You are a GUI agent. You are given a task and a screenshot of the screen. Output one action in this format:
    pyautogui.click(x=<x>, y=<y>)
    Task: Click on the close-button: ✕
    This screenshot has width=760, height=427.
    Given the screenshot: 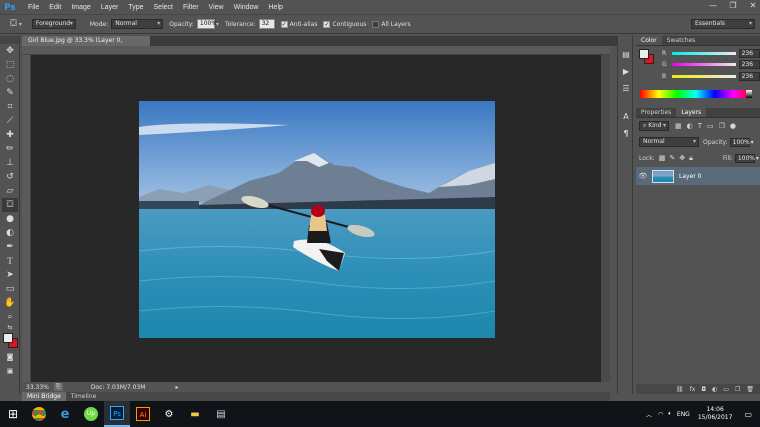 What is the action you would take?
    pyautogui.click(x=753, y=6)
    